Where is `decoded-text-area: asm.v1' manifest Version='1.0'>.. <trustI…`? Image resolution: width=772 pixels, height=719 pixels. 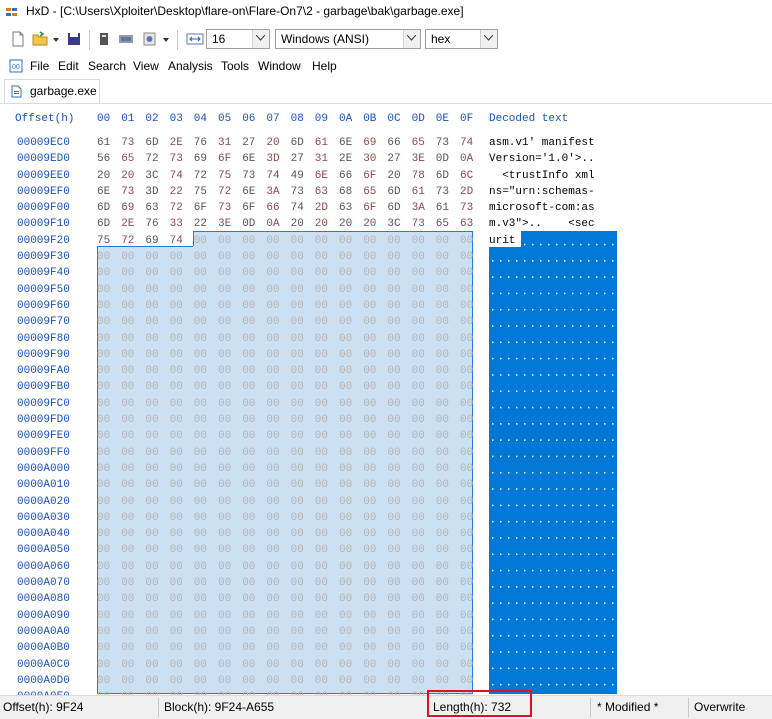
decoded-text-area: asm.v1' manifest Version='1.0'>.. <trustI… is located at coordinates (551, 410).